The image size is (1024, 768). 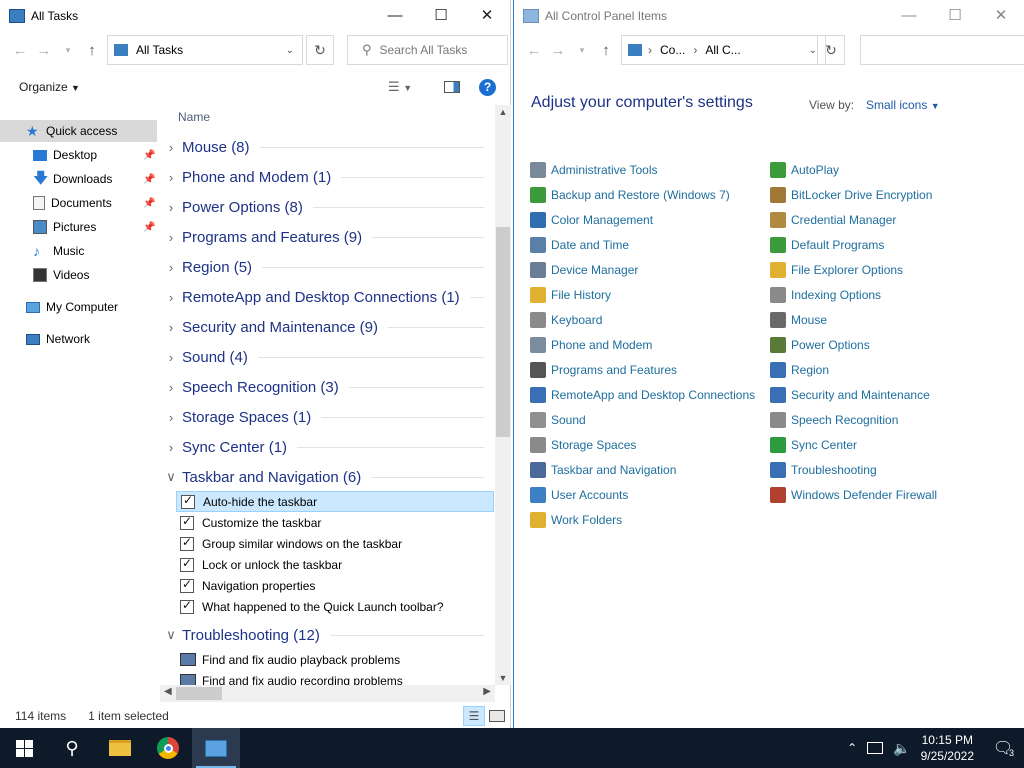 What do you see at coordinates (325, 357) in the screenshot?
I see `task-group: › Sound (4)` at bounding box center [325, 357].